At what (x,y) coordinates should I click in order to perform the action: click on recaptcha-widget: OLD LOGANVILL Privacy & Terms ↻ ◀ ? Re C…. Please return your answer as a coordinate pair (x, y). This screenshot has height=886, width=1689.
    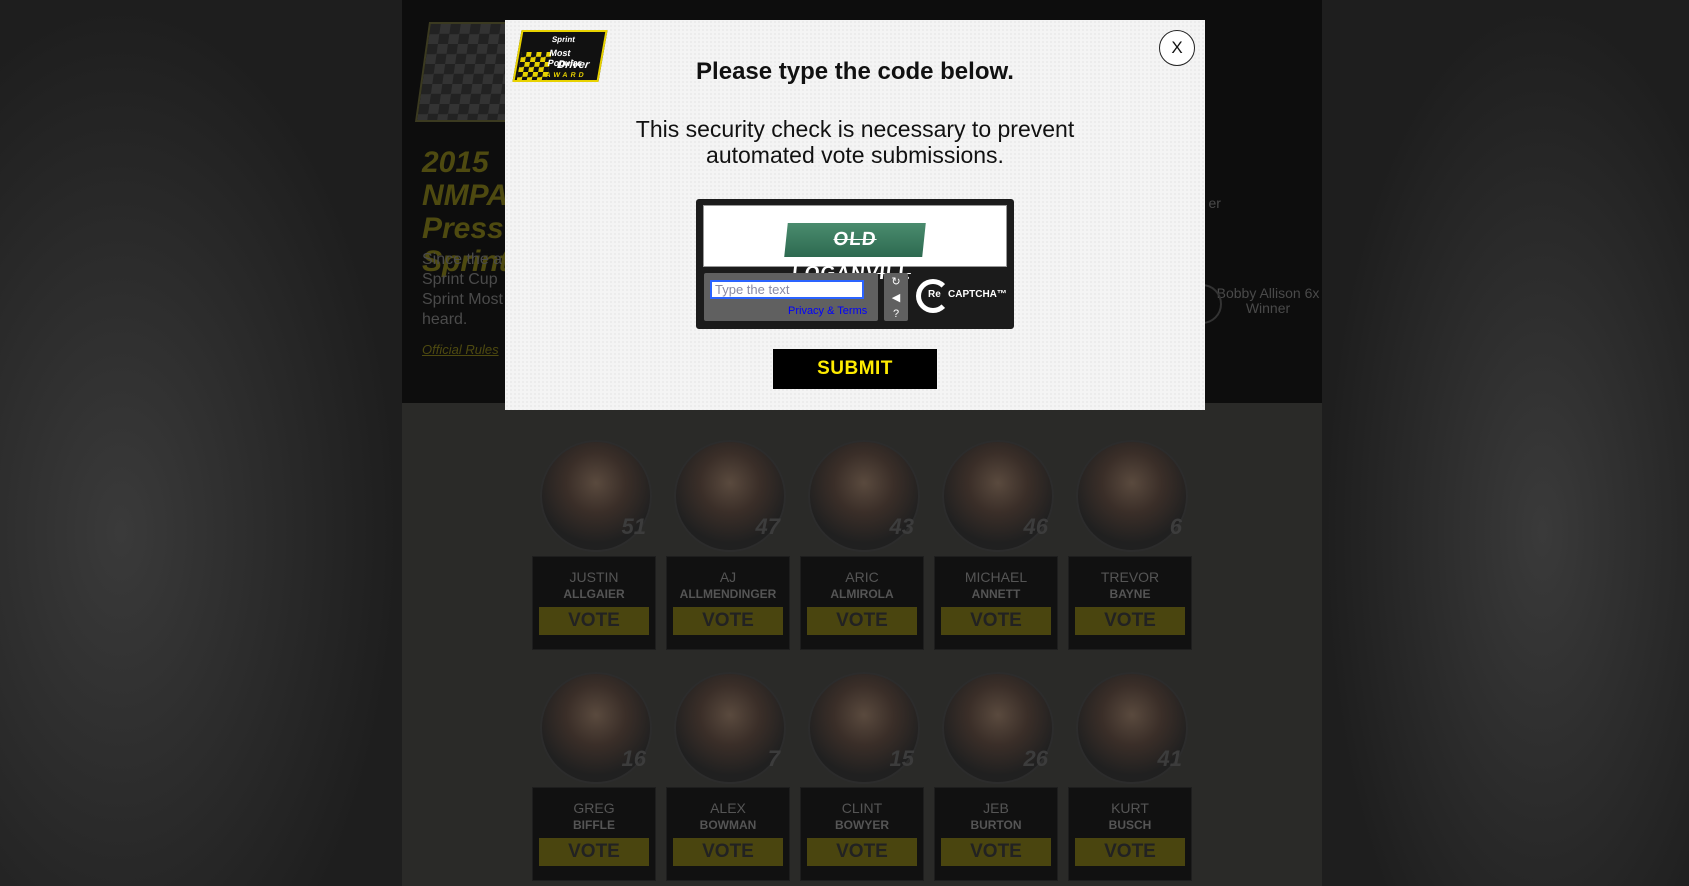
    Looking at the image, I should click on (855, 264).